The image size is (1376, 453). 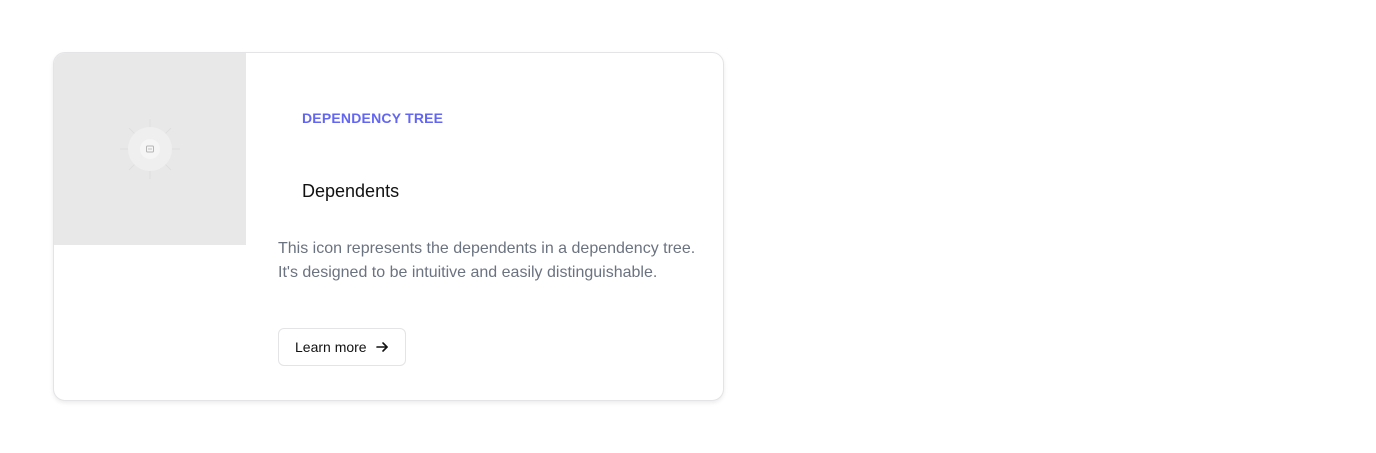 What do you see at coordinates (331, 347) in the screenshot?
I see `learn-more-label: Learn more` at bounding box center [331, 347].